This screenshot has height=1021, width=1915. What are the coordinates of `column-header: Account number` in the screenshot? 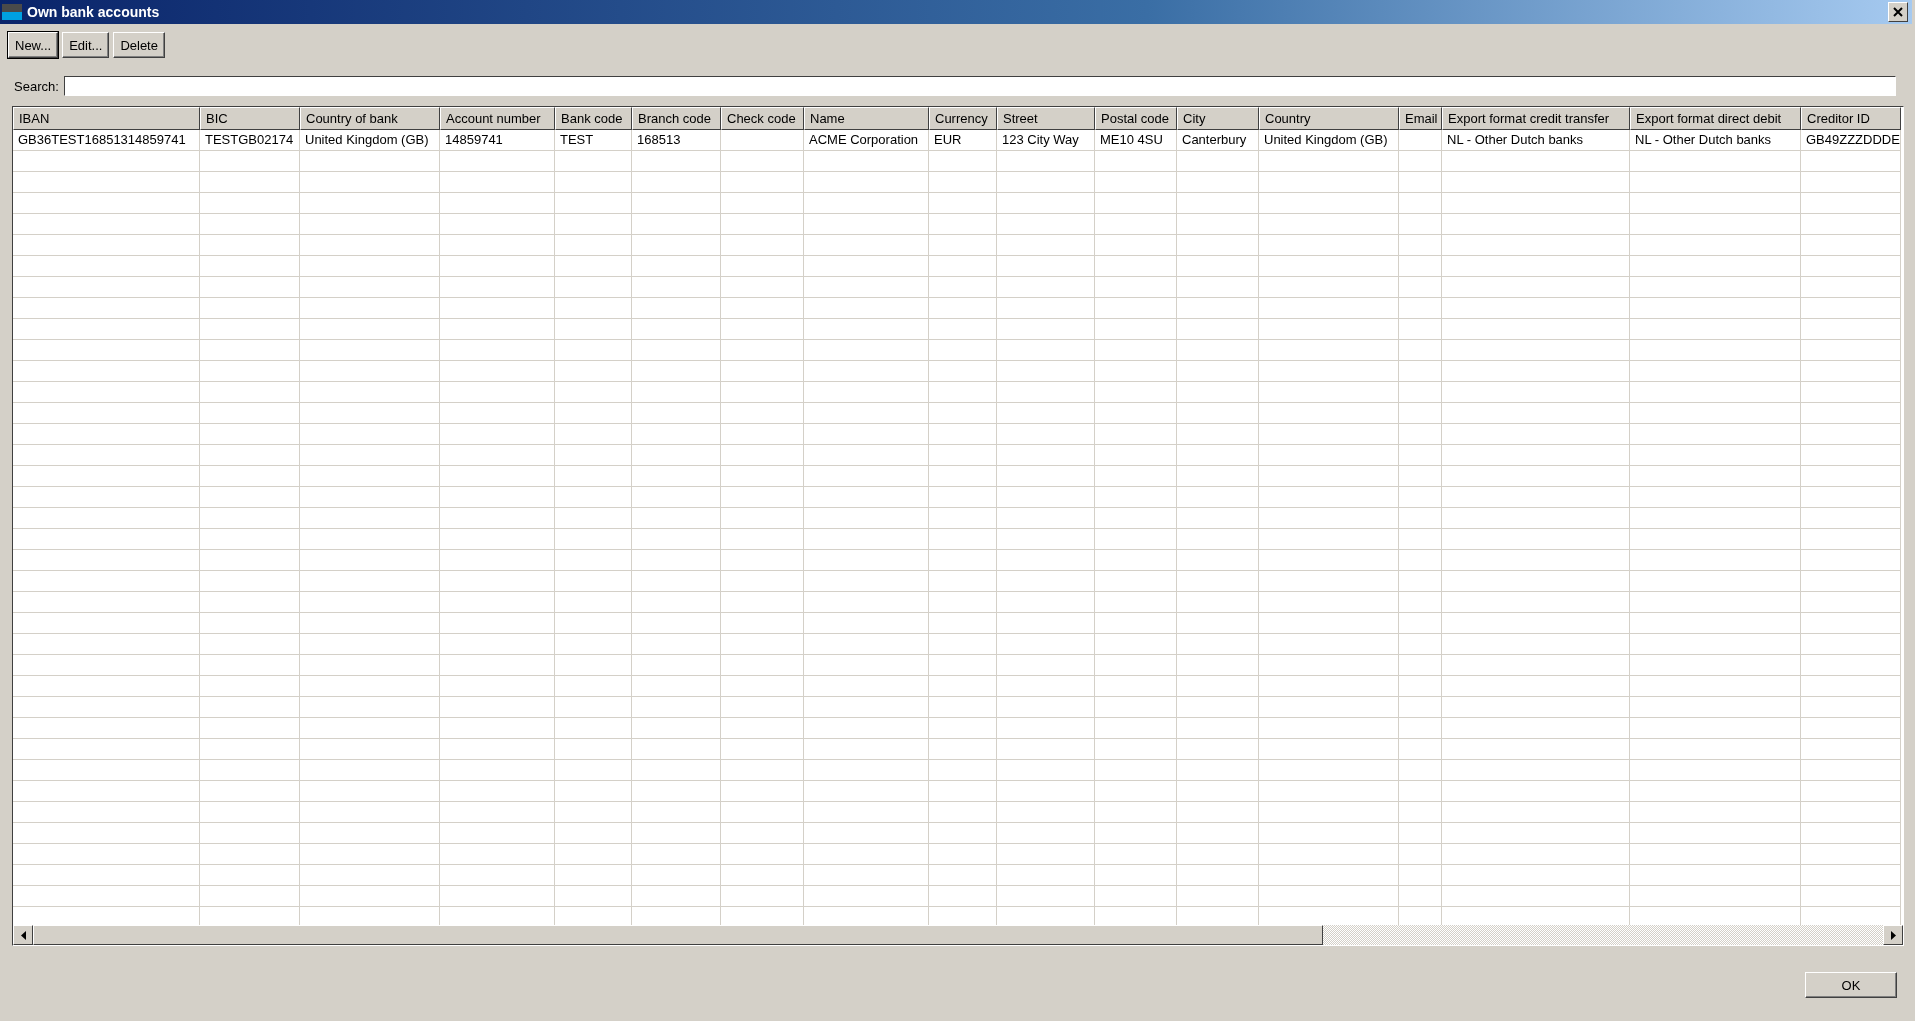 It's located at (497, 118).